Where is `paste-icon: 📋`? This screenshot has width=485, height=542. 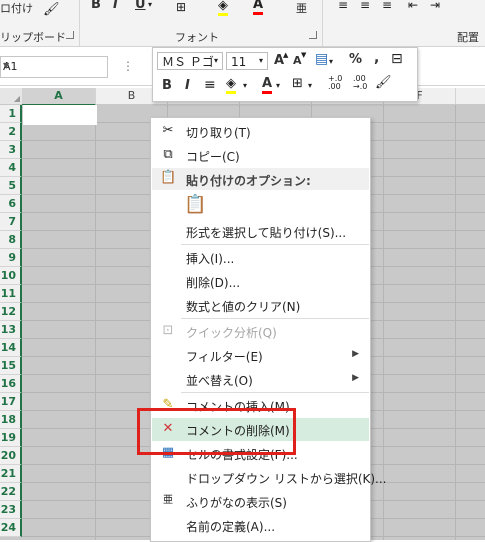
paste-icon: 📋 is located at coordinates (195, 204).